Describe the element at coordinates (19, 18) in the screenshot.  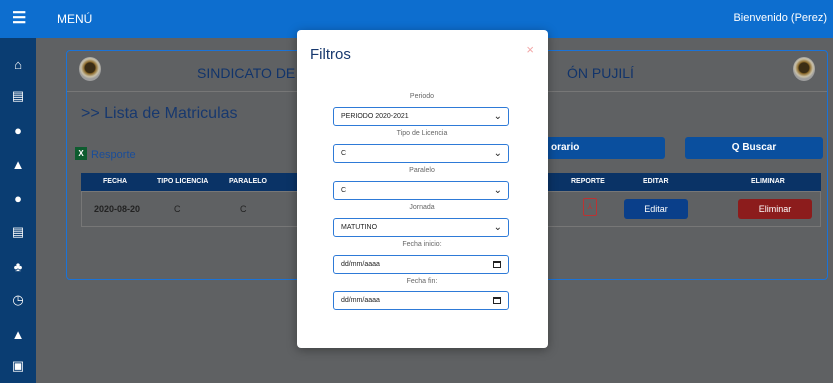
I see `menu-icon: ☰` at that location.